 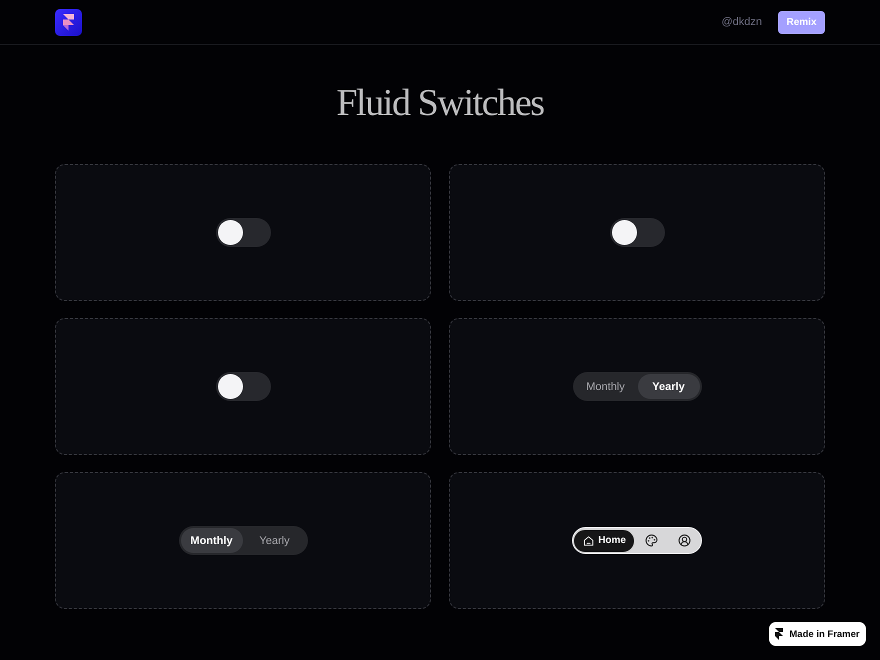 What do you see at coordinates (604, 540) in the screenshot?
I see `nav-tab: Home` at bounding box center [604, 540].